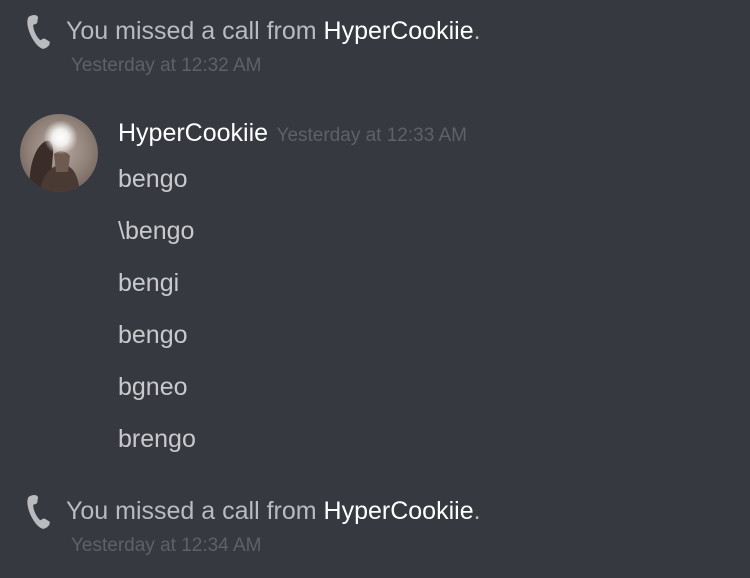 The width and height of the screenshot is (750, 578). Describe the element at coordinates (166, 545) in the screenshot. I see `missed-call-timestamp: Yesterday at 12:34 AM` at that location.